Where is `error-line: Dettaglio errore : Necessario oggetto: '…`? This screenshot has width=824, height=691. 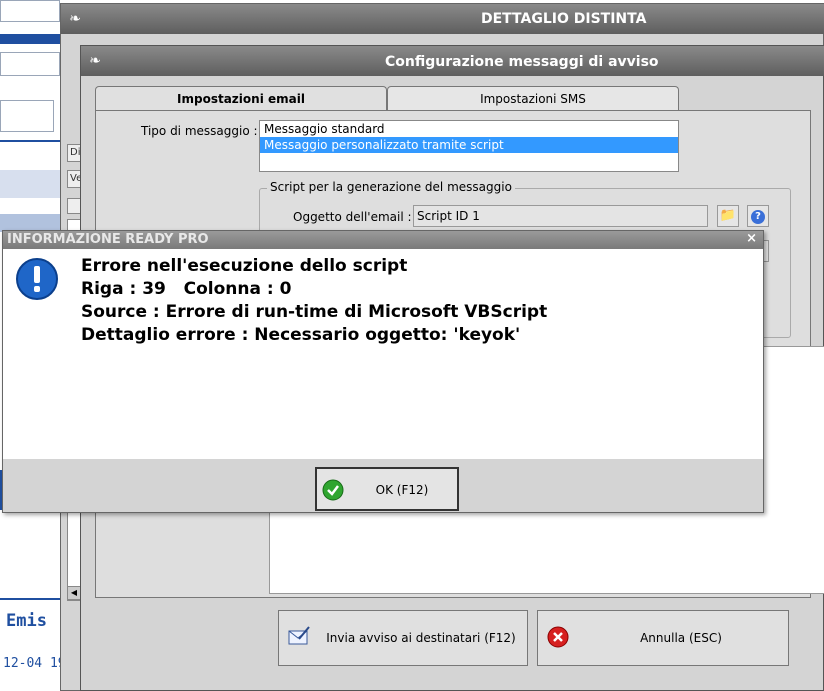
error-line: Dettaglio errore : Necessario oggetto: '… is located at coordinates (301, 335).